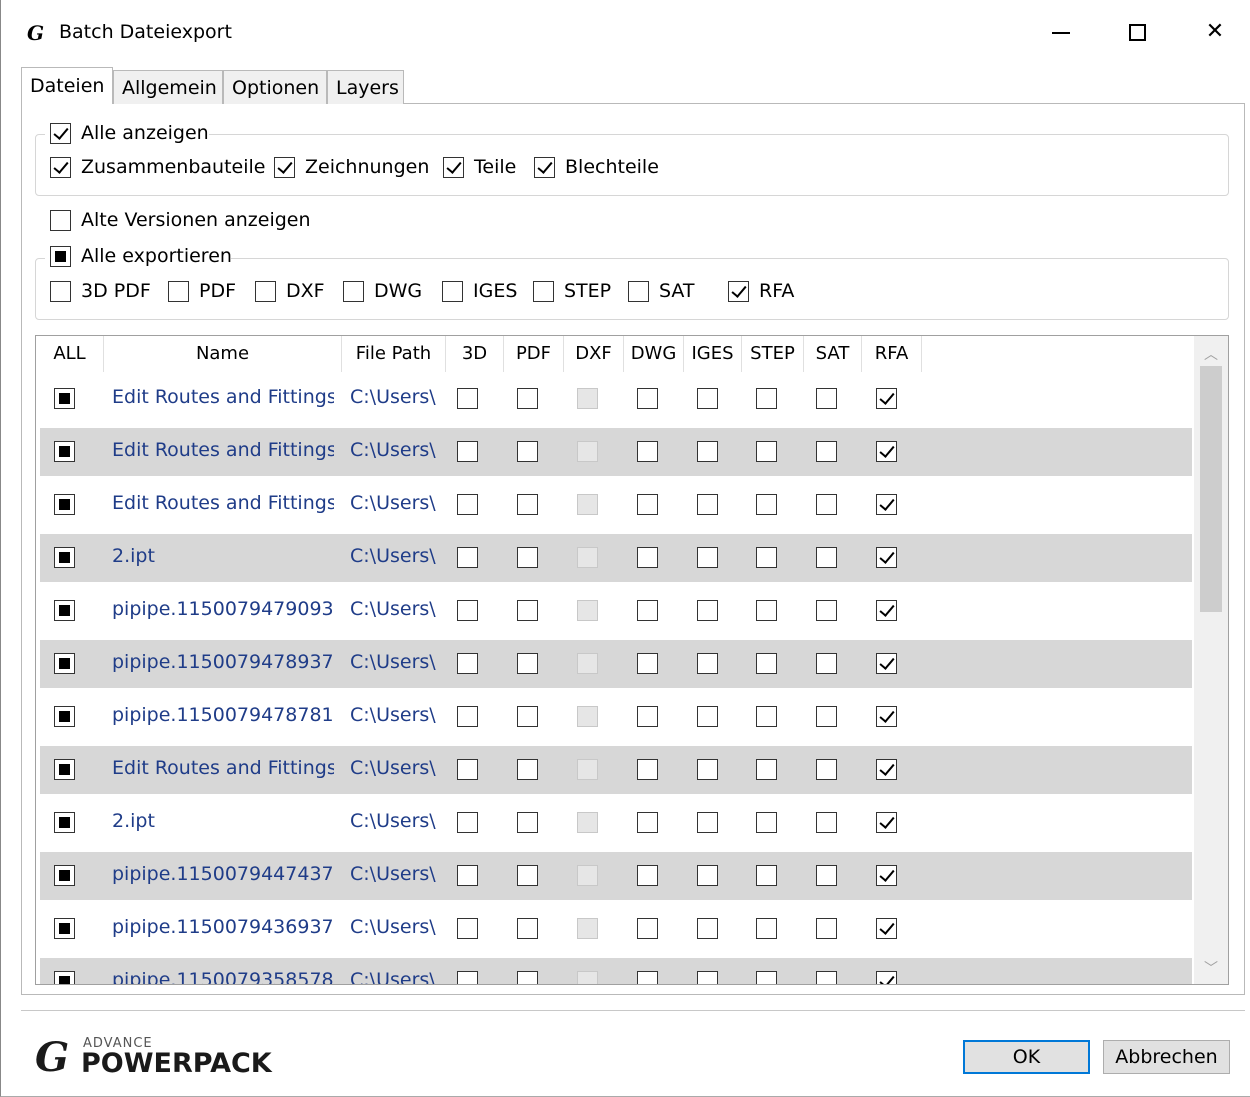 This screenshot has width=1250, height=1097. Describe the element at coordinates (1215, 32) in the screenshot. I see `close-button: ✕` at that location.